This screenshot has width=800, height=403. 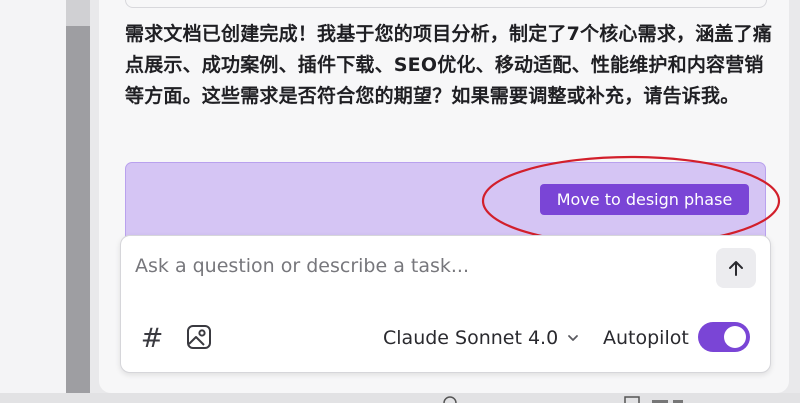 I want to click on model-label: Claude Sonnet 4.0, so click(x=471, y=338).